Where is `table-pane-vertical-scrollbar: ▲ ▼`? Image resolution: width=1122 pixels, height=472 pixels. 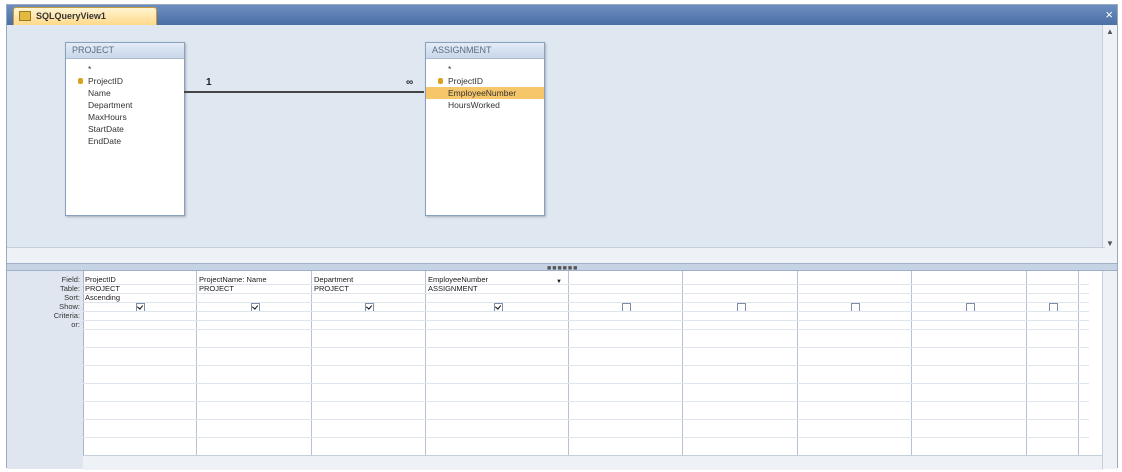 table-pane-vertical-scrollbar: ▲ ▼ is located at coordinates (1109, 144).